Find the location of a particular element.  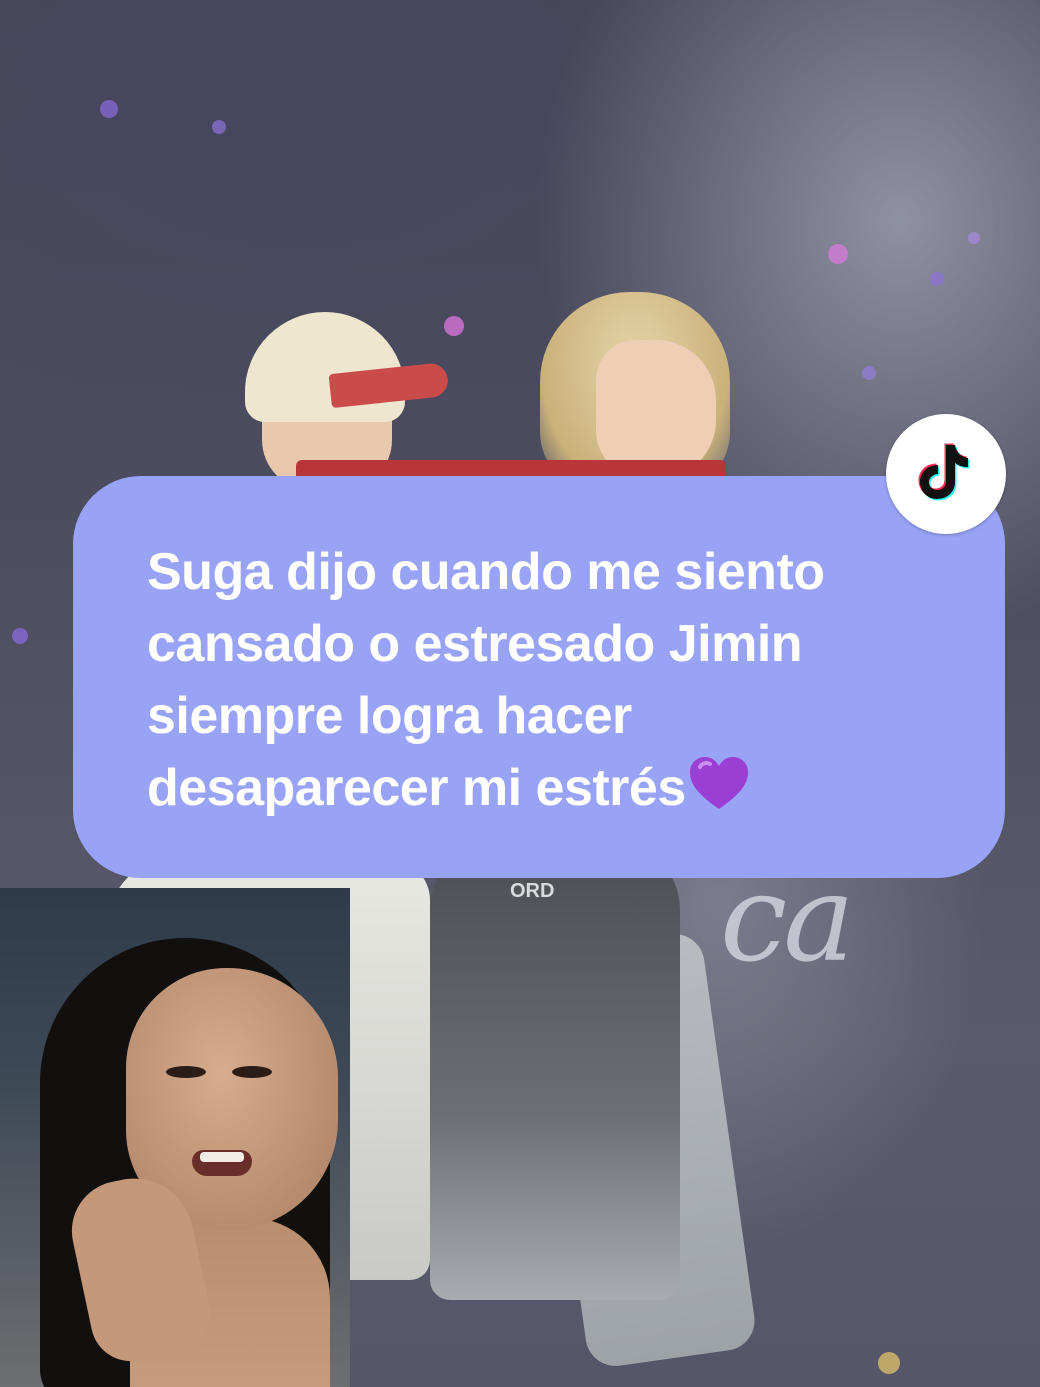

tiktok-logo-icon is located at coordinates (946, 474).